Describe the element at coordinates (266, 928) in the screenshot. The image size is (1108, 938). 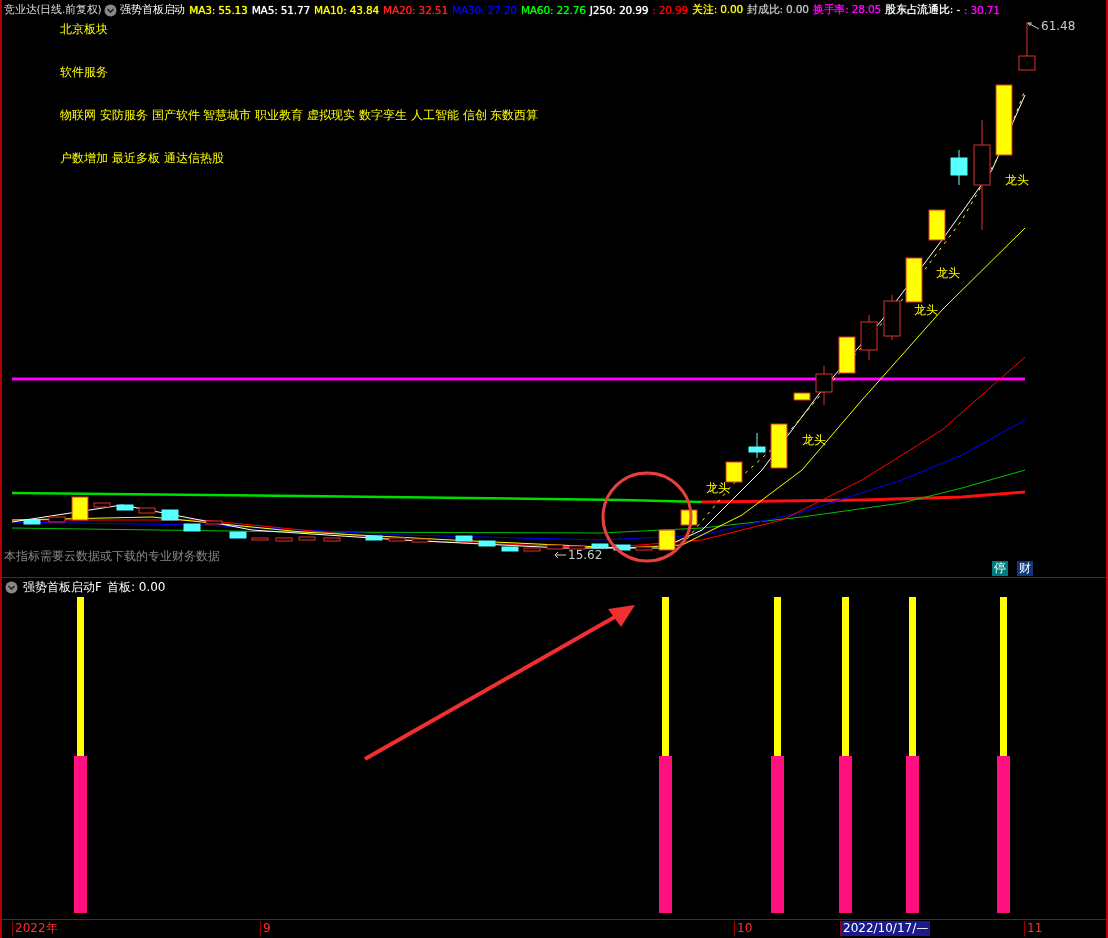
I see `date-label: 9` at that location.